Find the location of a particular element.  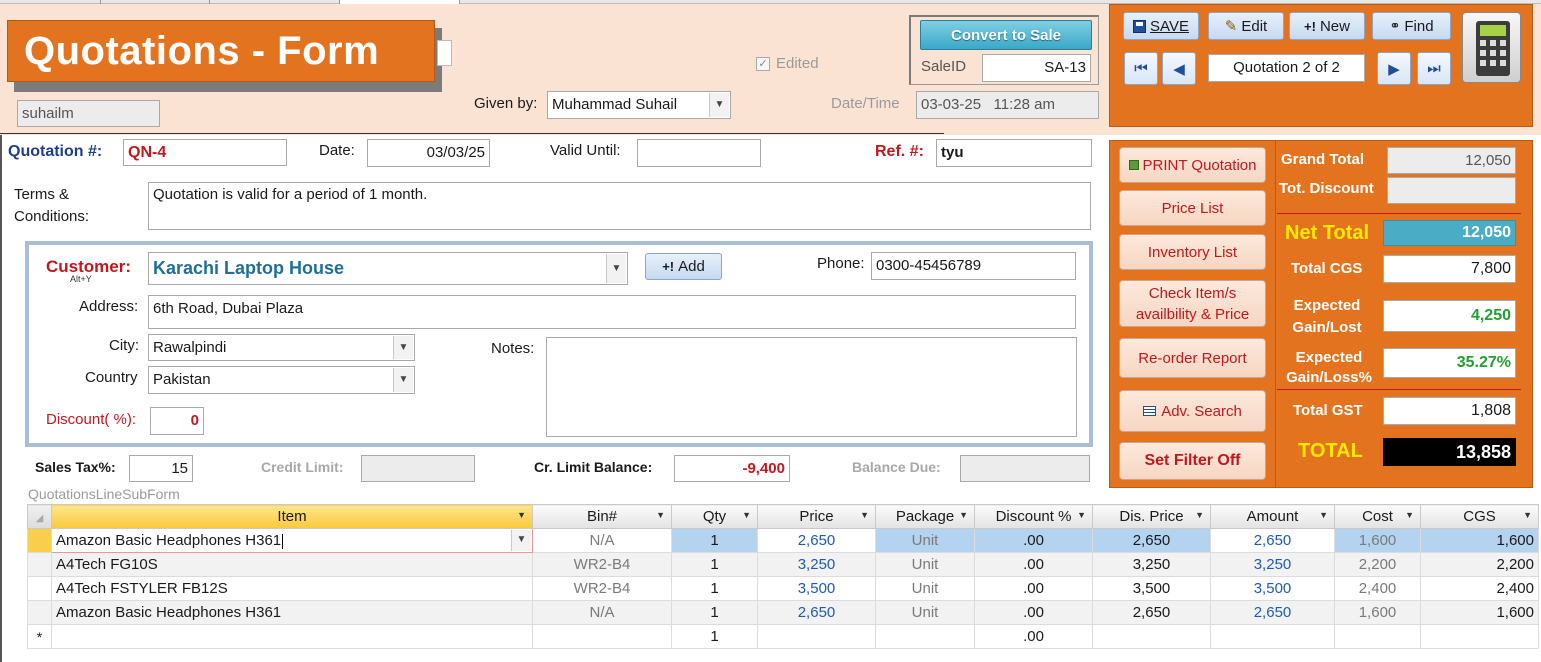

check-items-button: Check Item/s availbility & Price is located at coordinates (1192, 303).